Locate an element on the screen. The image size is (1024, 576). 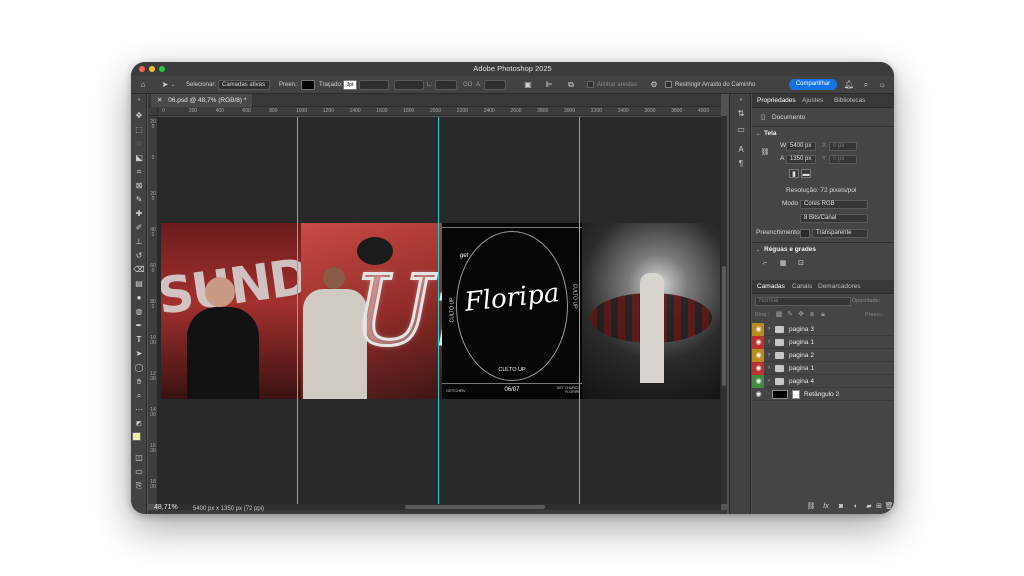
canvas-height-field: 1350 px is located at coordinates (801, 159).